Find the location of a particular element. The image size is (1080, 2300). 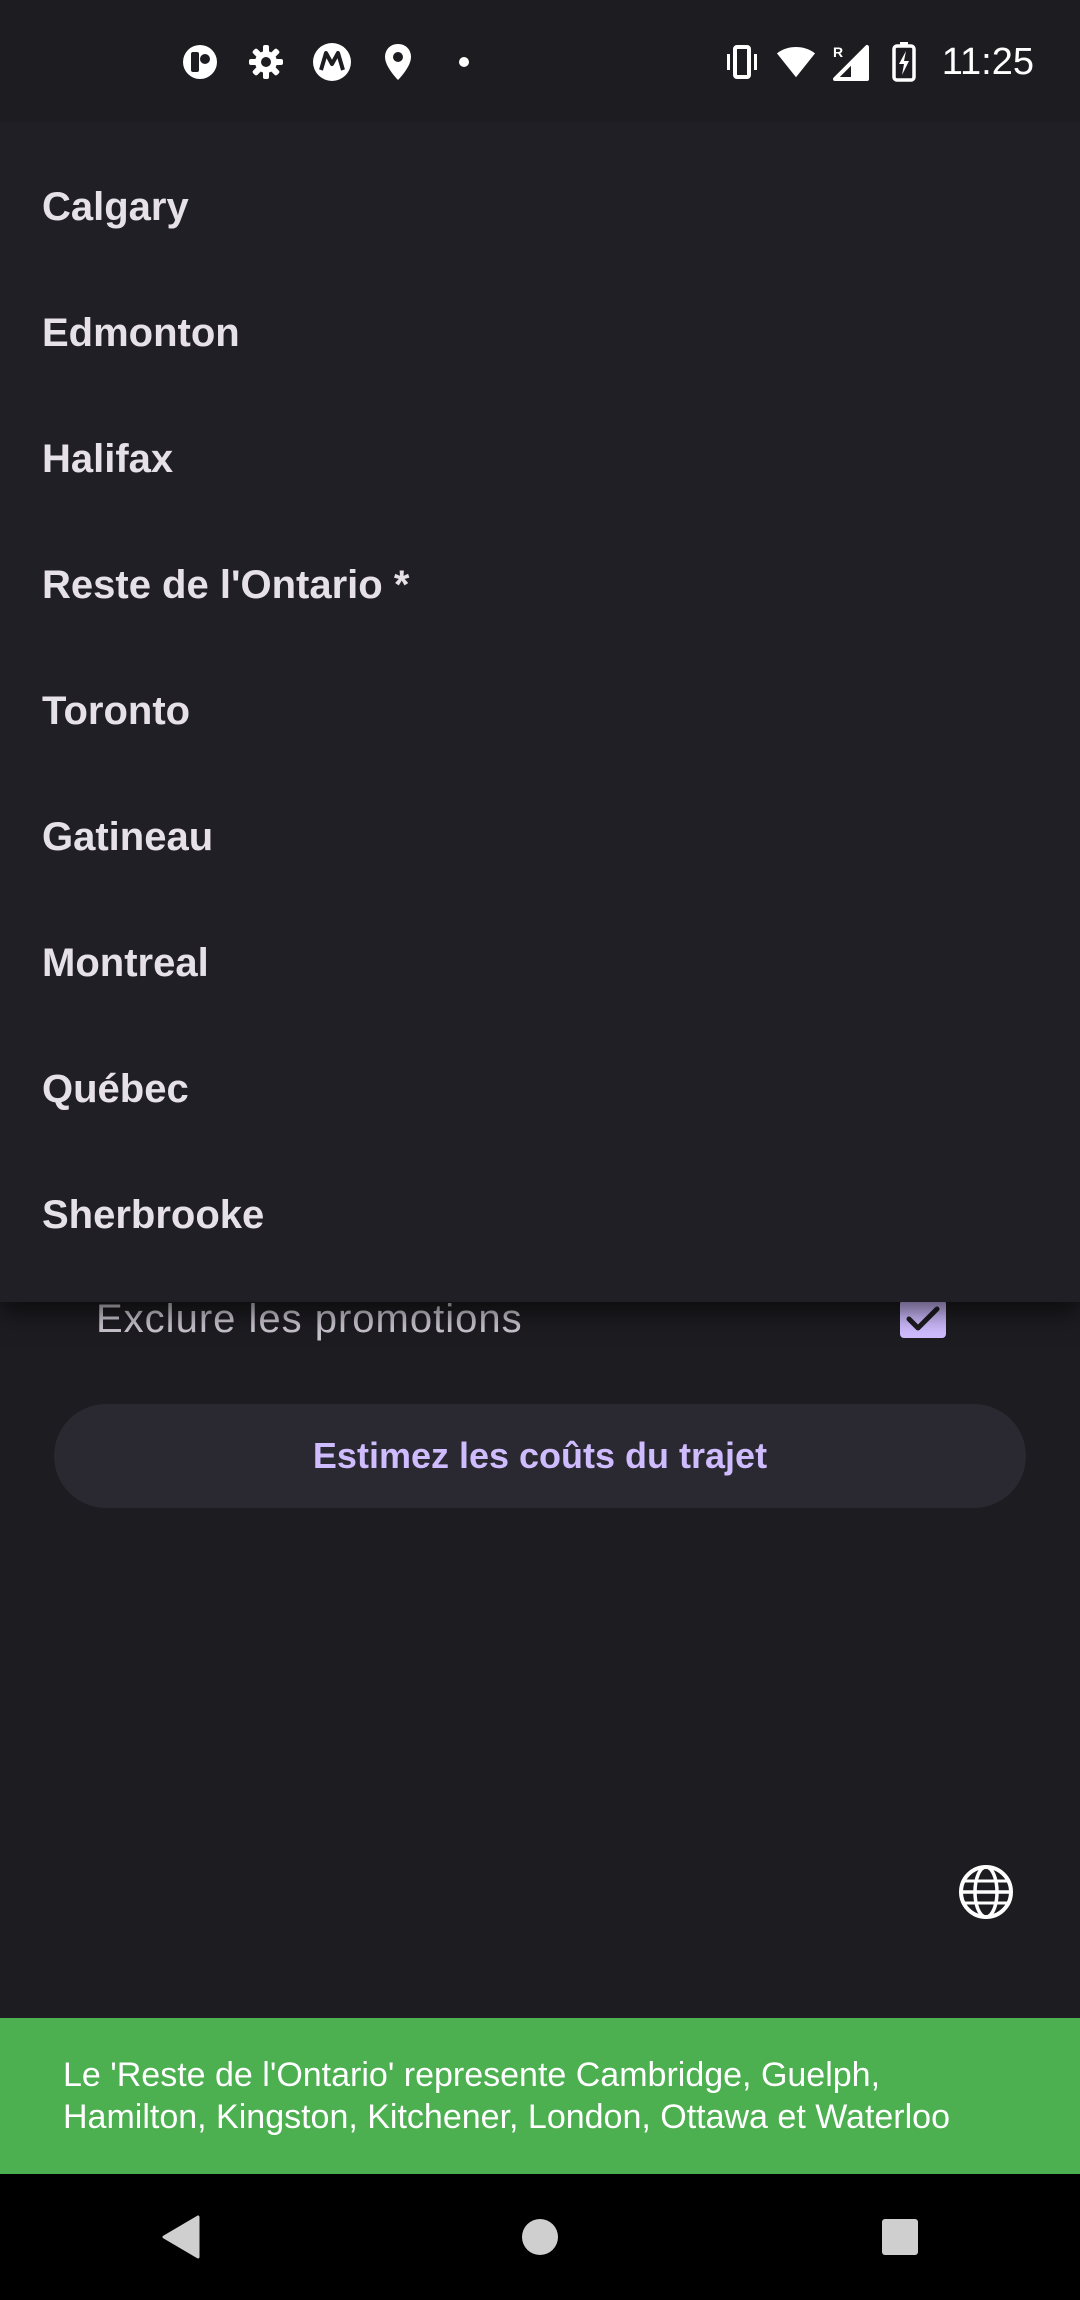

status-time: 11:25 is located at coordinates (987, 61).